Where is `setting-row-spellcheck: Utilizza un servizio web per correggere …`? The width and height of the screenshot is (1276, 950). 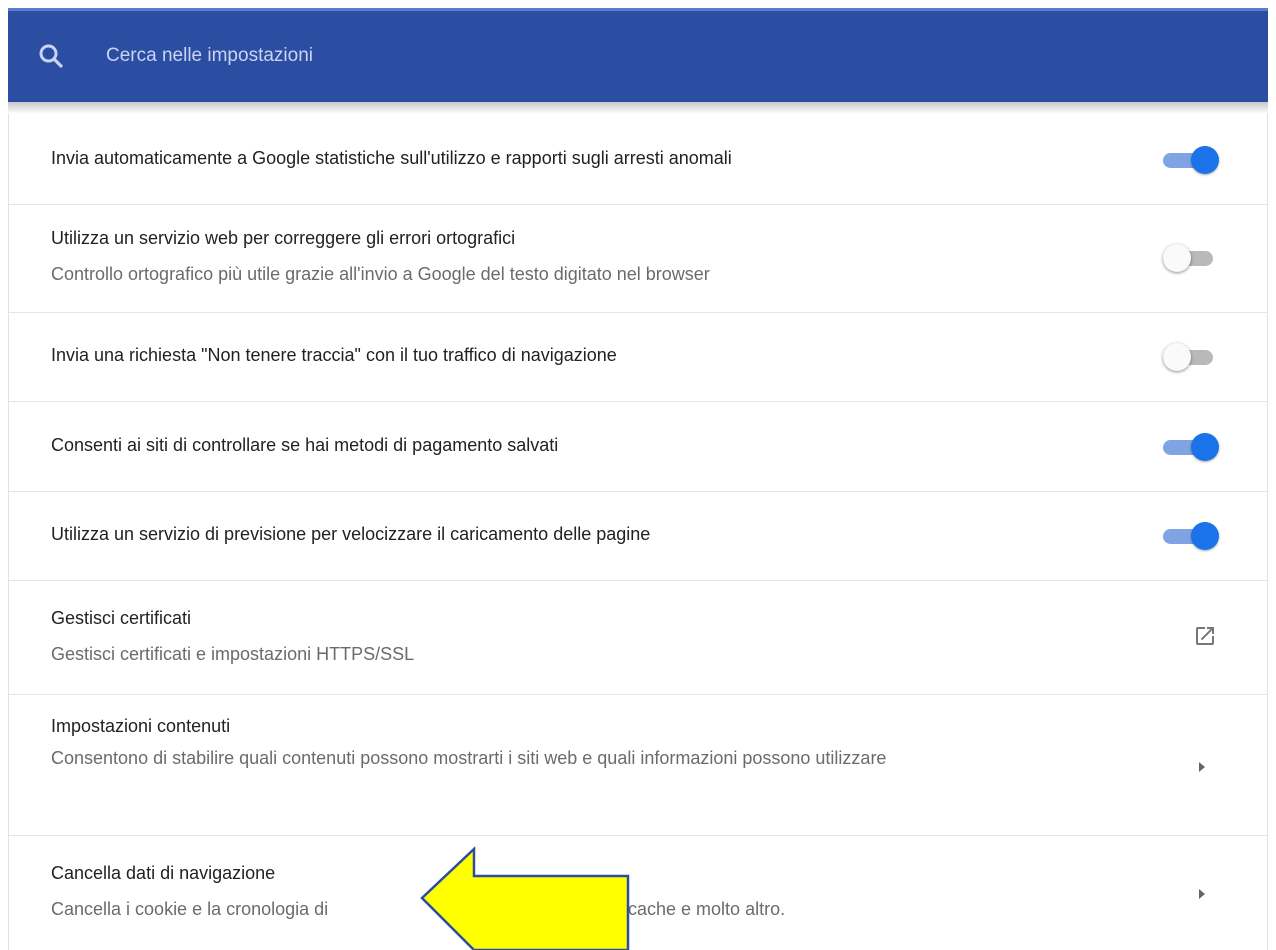
setting-row-spellcheck: Utilizza un servizio web per correggere … is located at coordinates (638, 258).